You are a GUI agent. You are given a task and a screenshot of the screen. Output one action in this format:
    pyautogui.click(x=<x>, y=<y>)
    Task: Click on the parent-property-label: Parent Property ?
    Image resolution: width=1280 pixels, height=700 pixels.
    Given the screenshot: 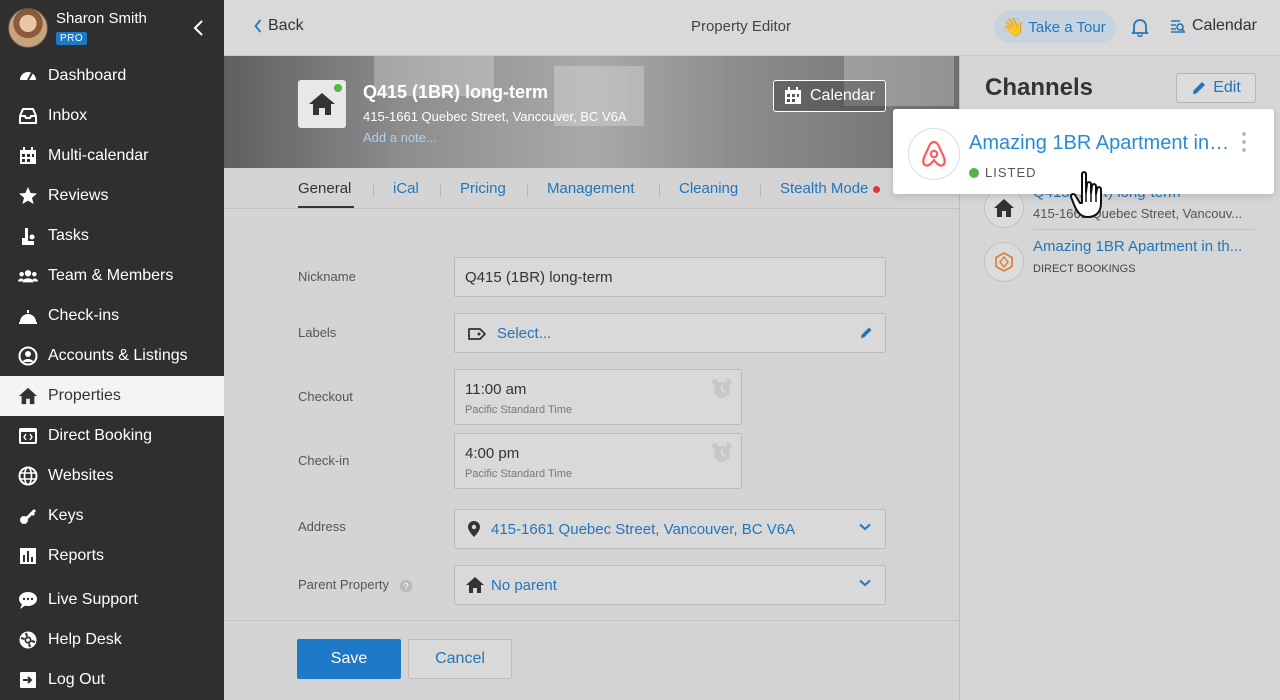 What is the action you would take?
    pyautogui.click(x=355, y=585)
    